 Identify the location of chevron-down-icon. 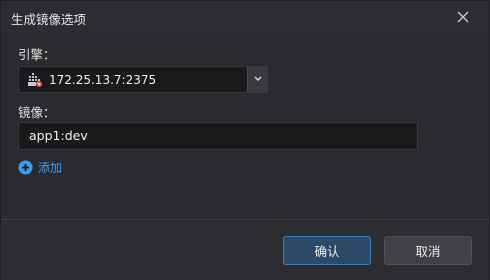
(258, 78).